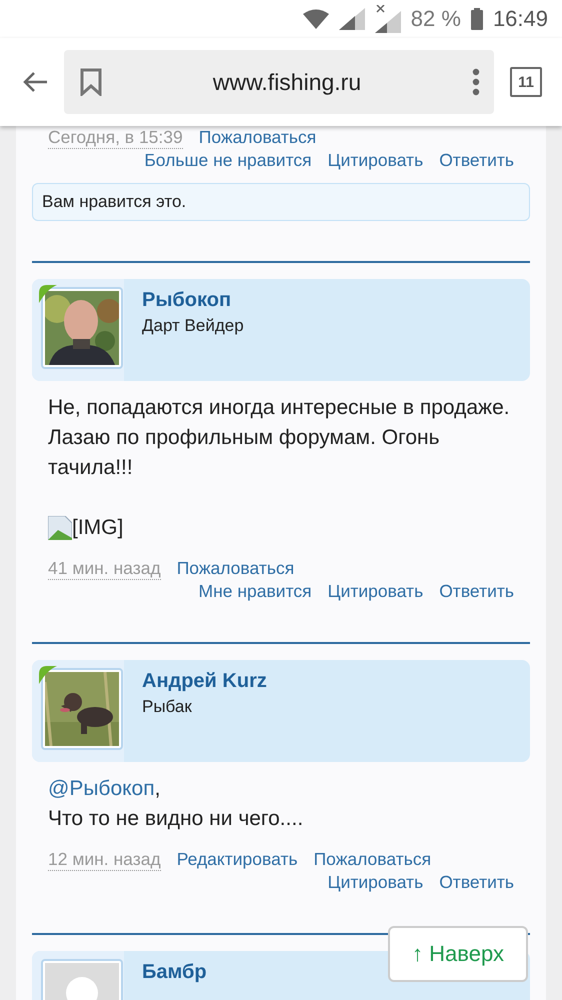  I want to click on battery-level: 82 %, so click(435, 19).